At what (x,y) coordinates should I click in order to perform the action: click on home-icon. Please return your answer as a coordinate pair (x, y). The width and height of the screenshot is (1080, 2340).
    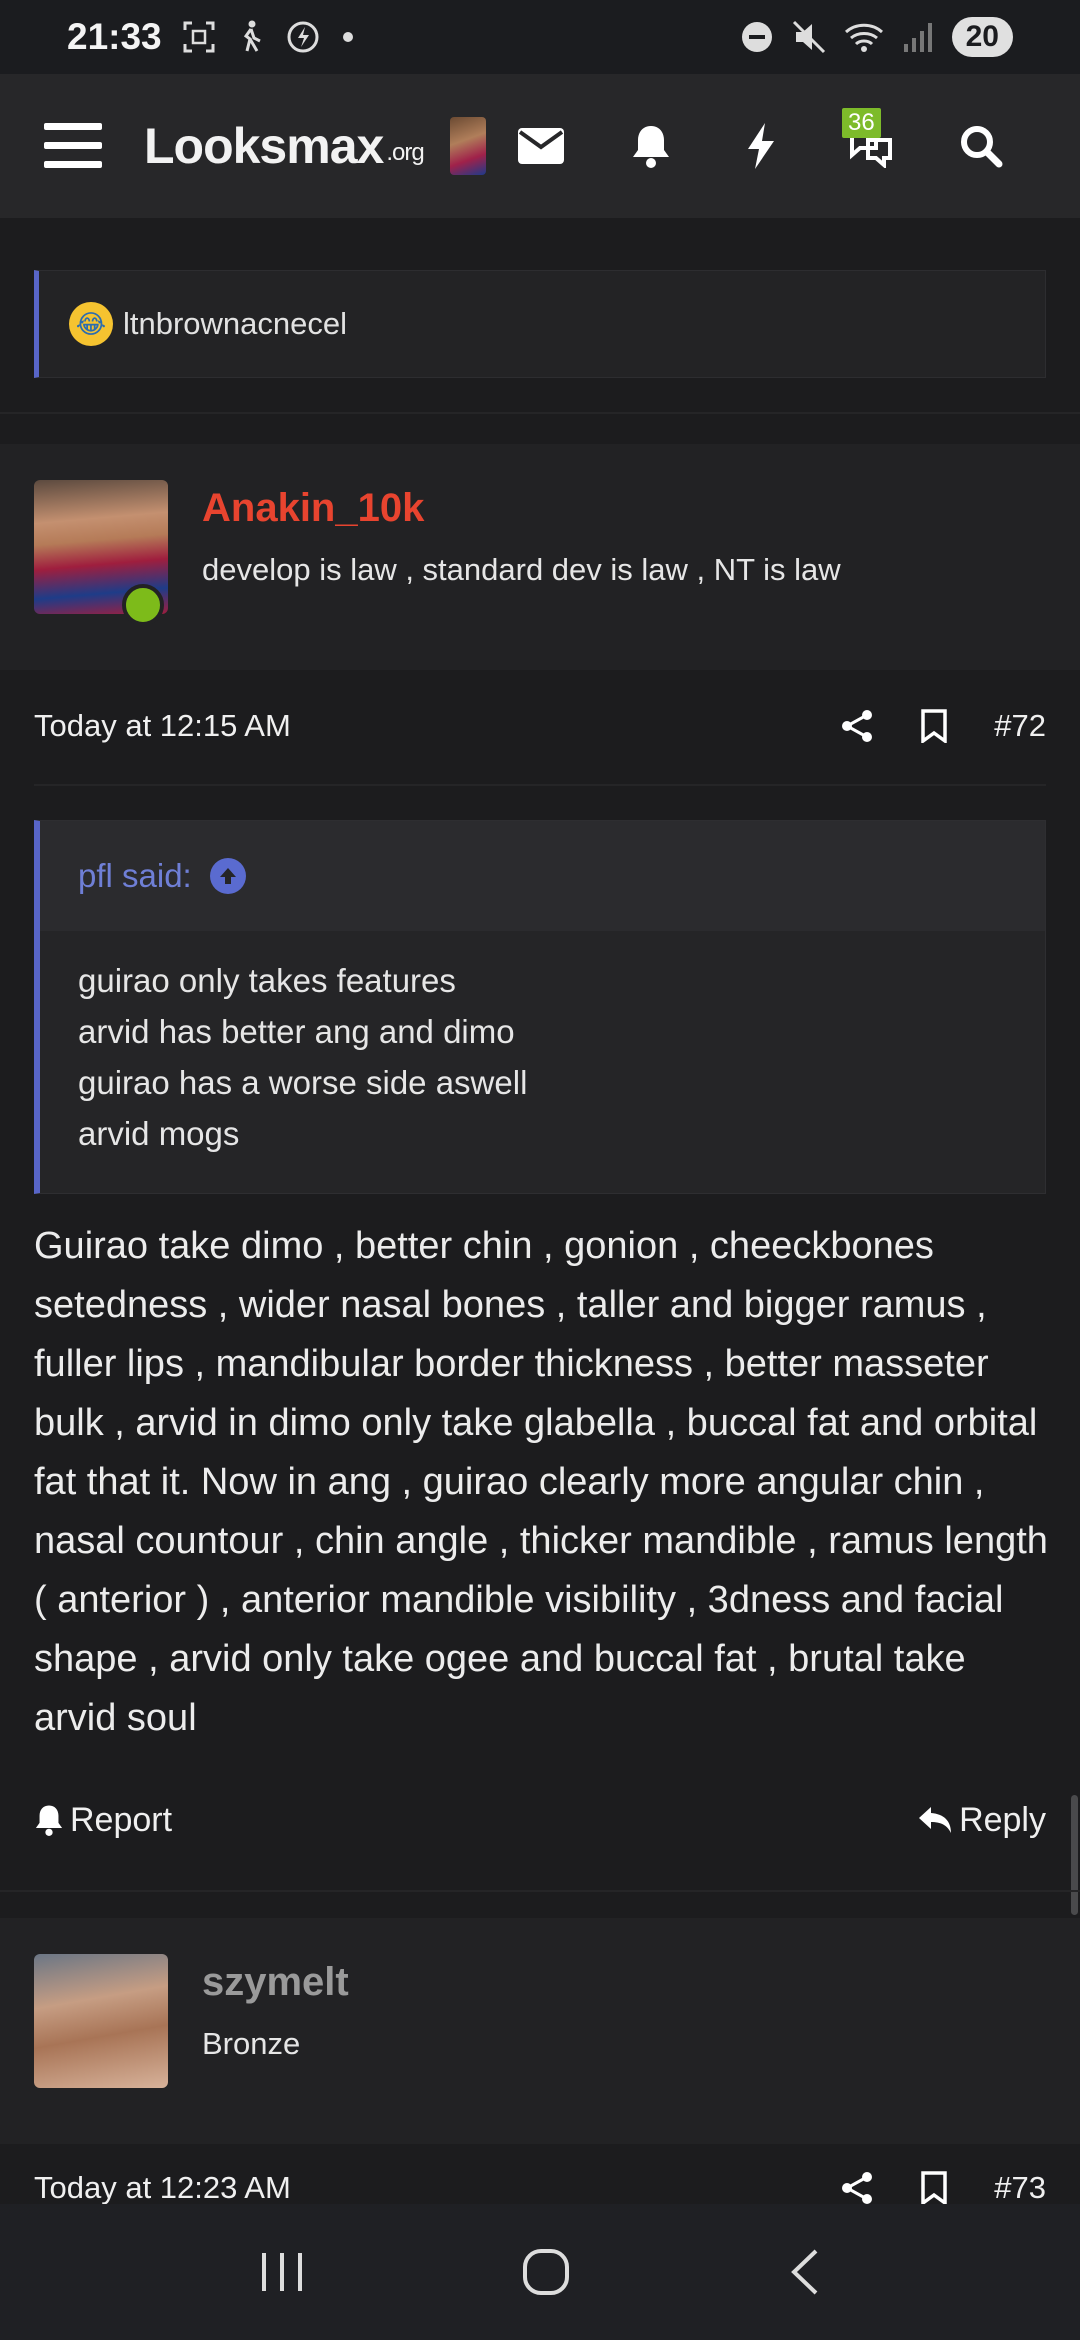
    Looking at the image, I should click on (546, 2272).